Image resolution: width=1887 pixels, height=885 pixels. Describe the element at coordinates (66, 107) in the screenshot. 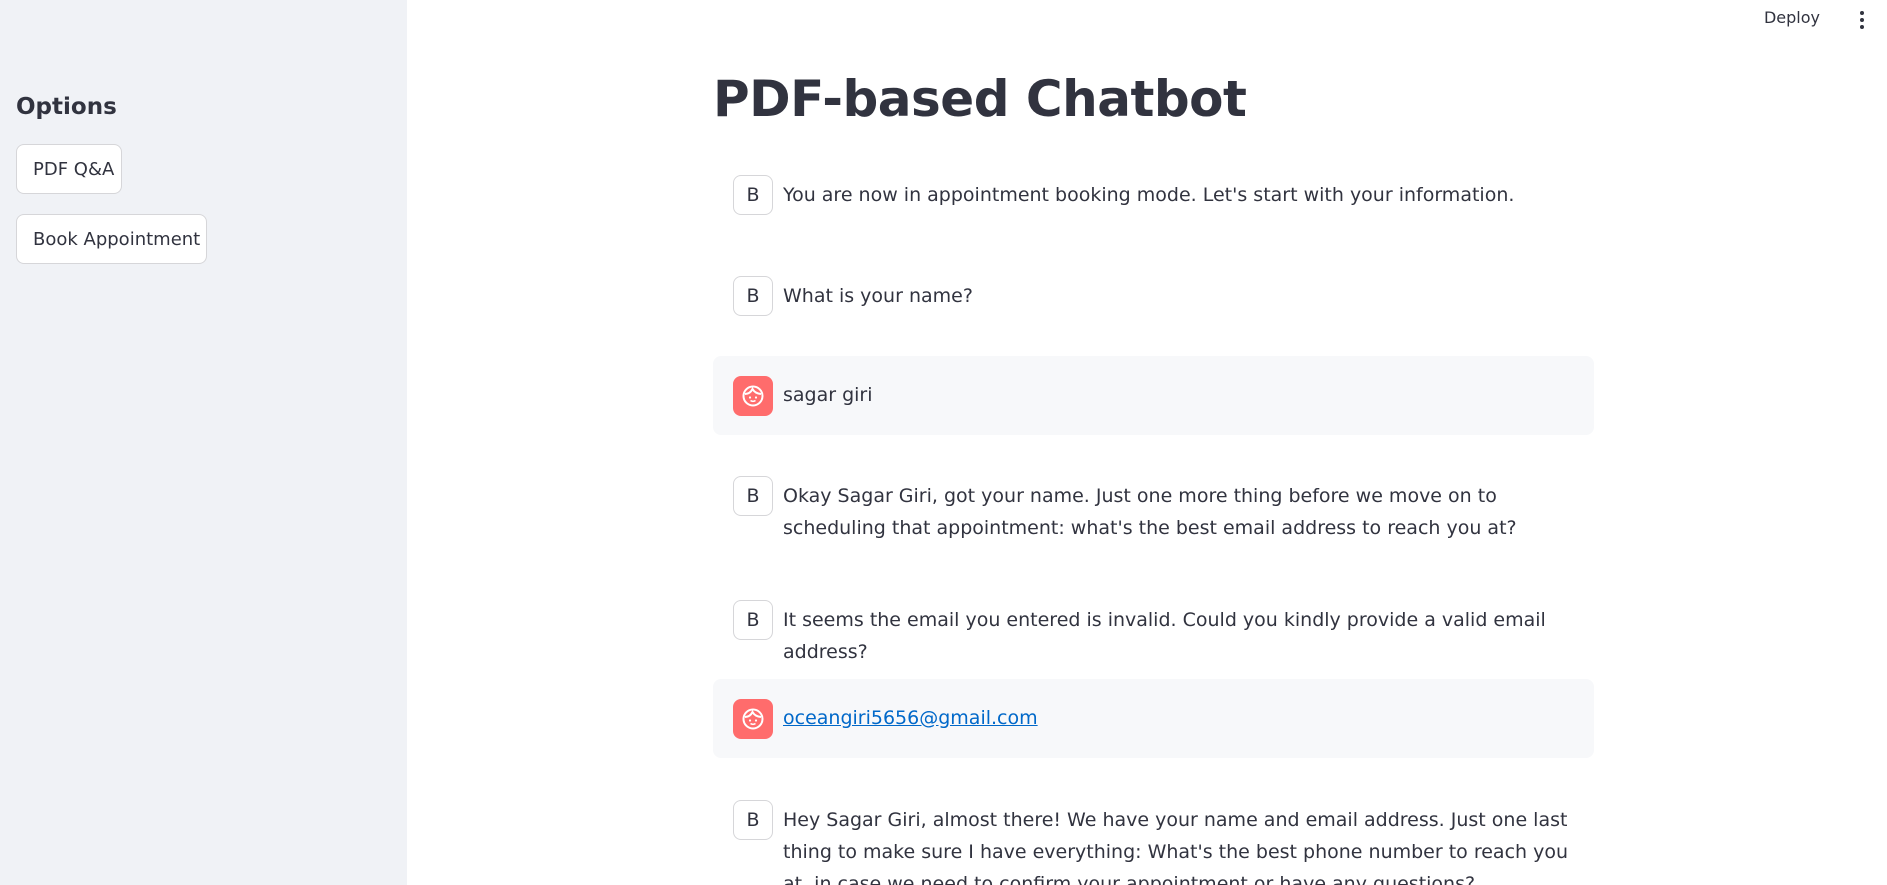

I see `sidebar-heading: Options` at that location.